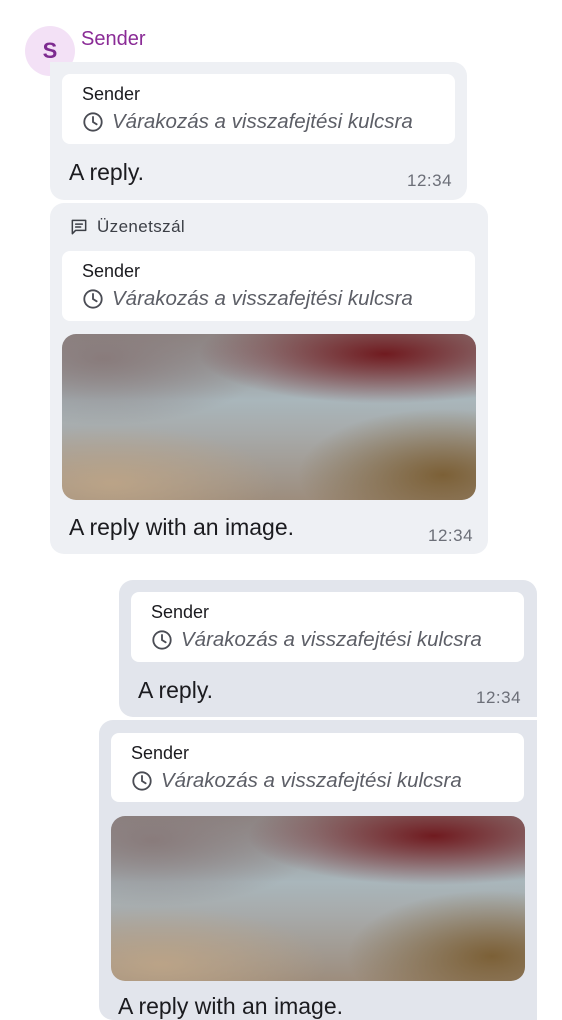  I want to click on thread-summary: Üzenetszál, so click(127, 227).